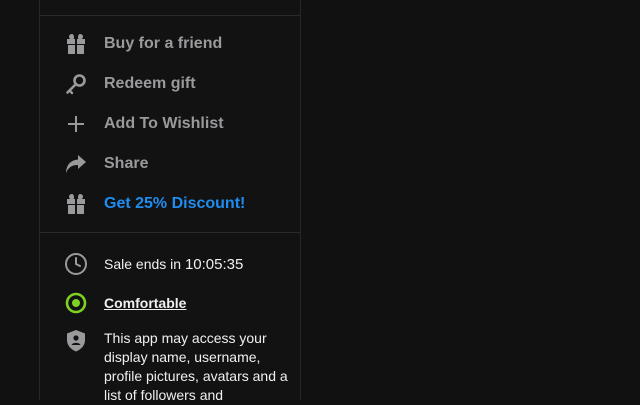  I want to click on share-label: Share, so click(126, 163).